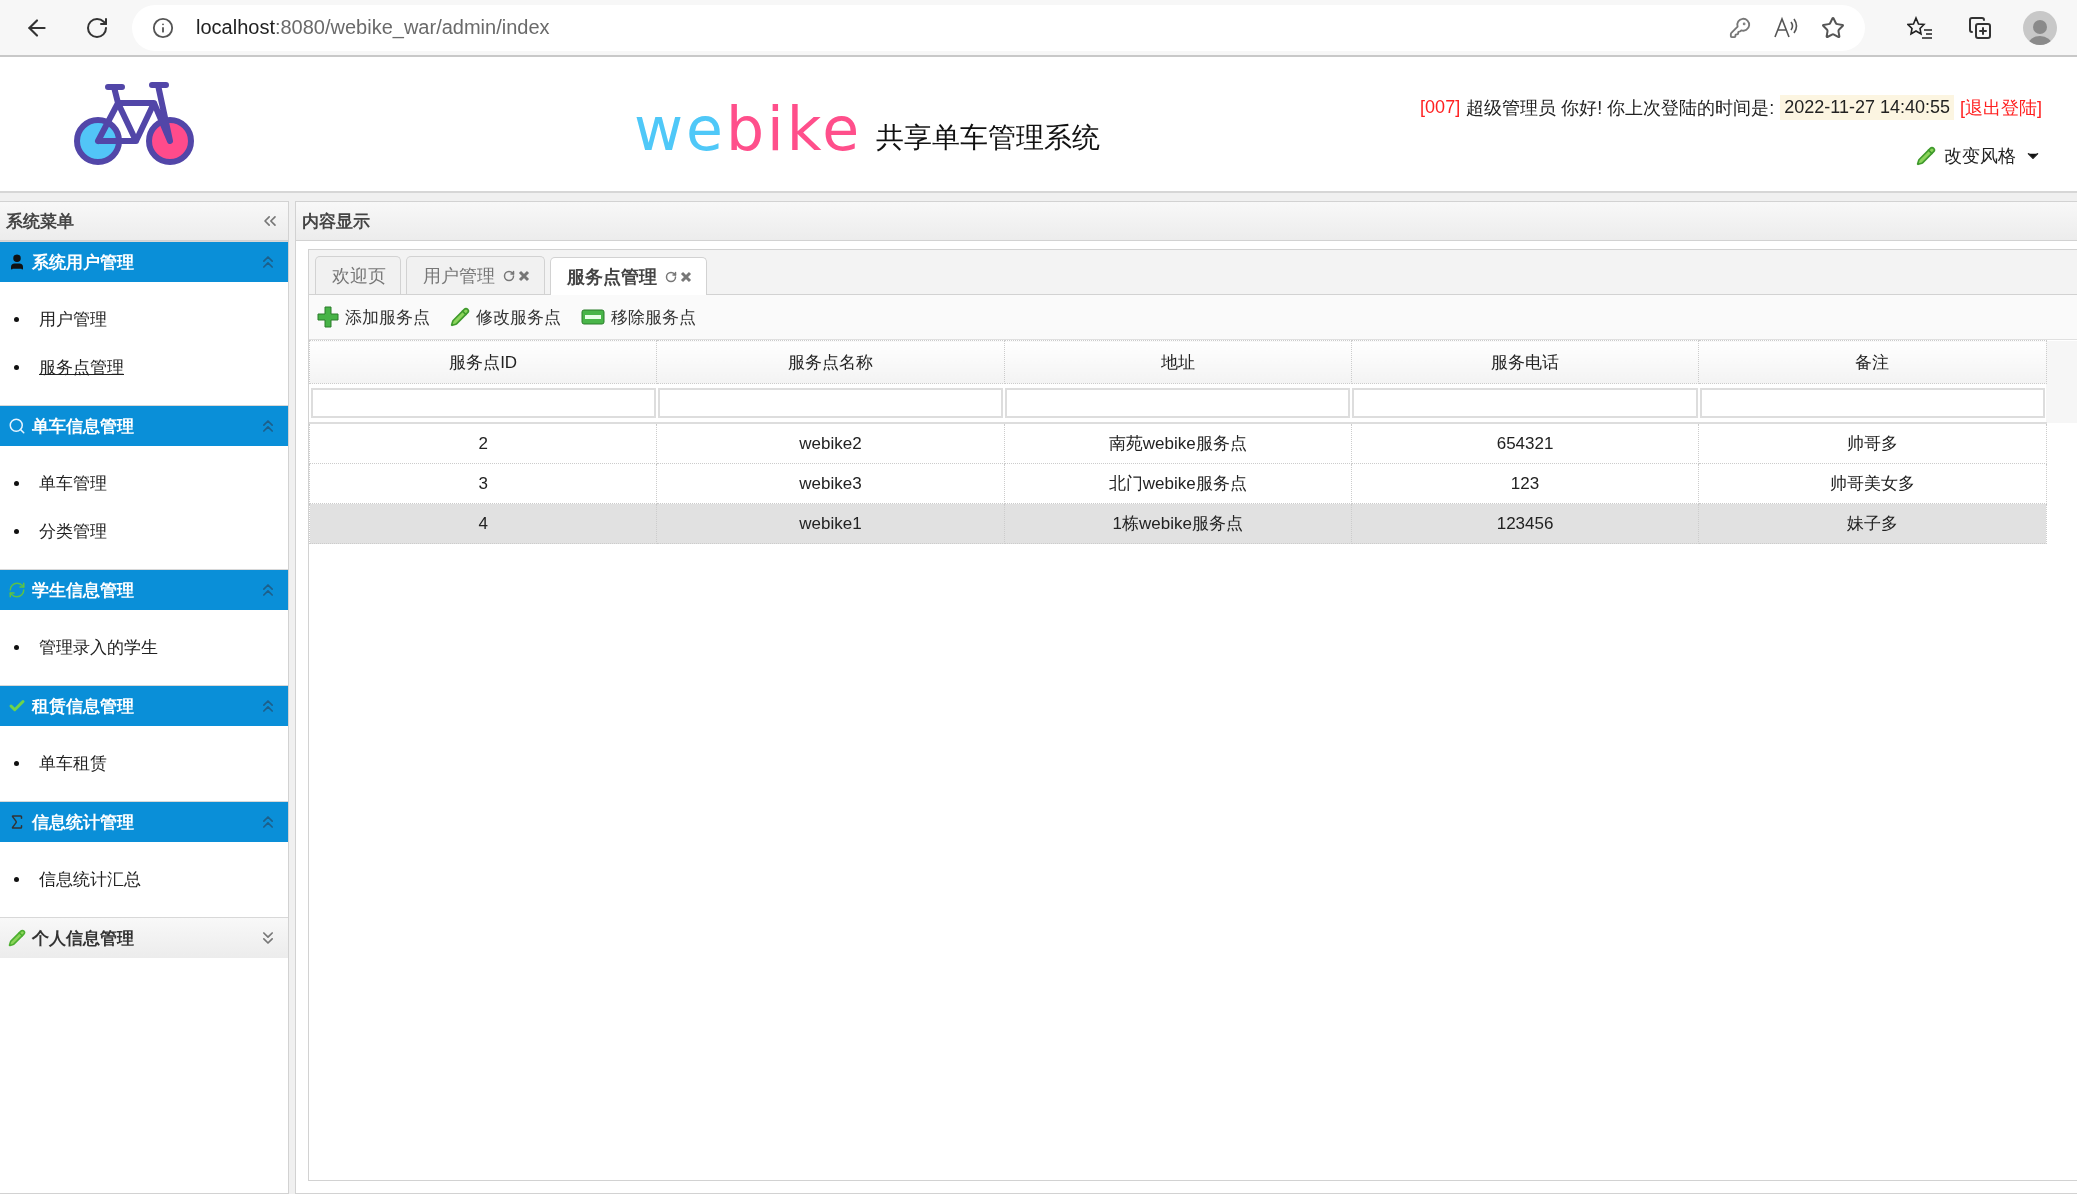  Describe the element at coordinates (328, 317) in the screenshot. I see `add-icon` at that location.